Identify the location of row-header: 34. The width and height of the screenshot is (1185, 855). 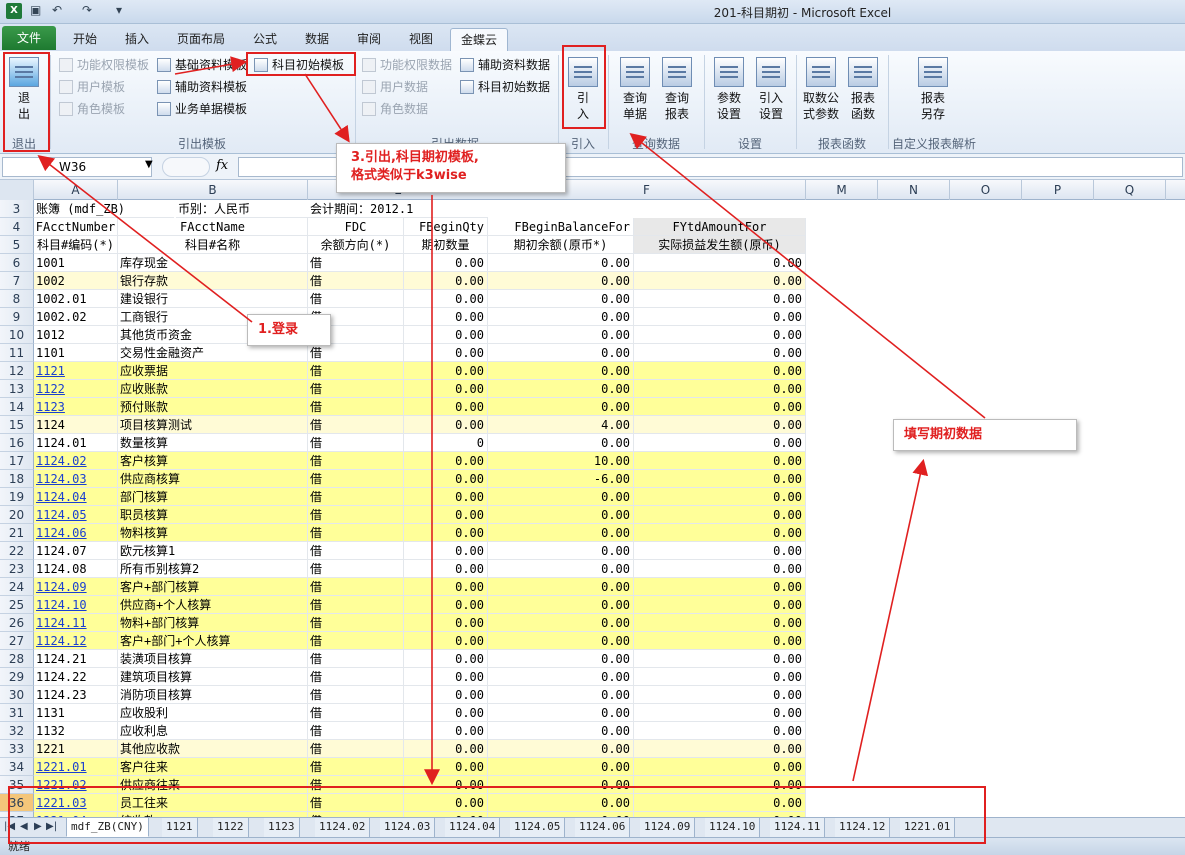
(17, 767).